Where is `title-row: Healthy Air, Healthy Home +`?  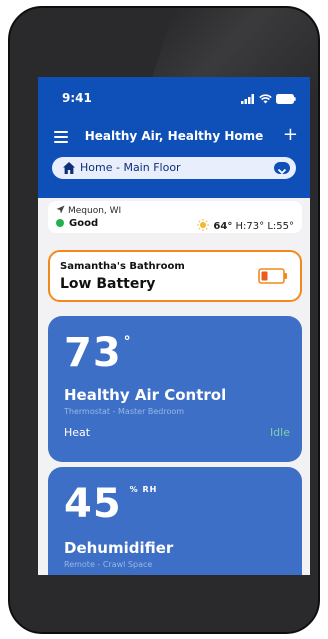 title-row: Healthy Air, Healthy Home + is located at coordinates (174, 136).